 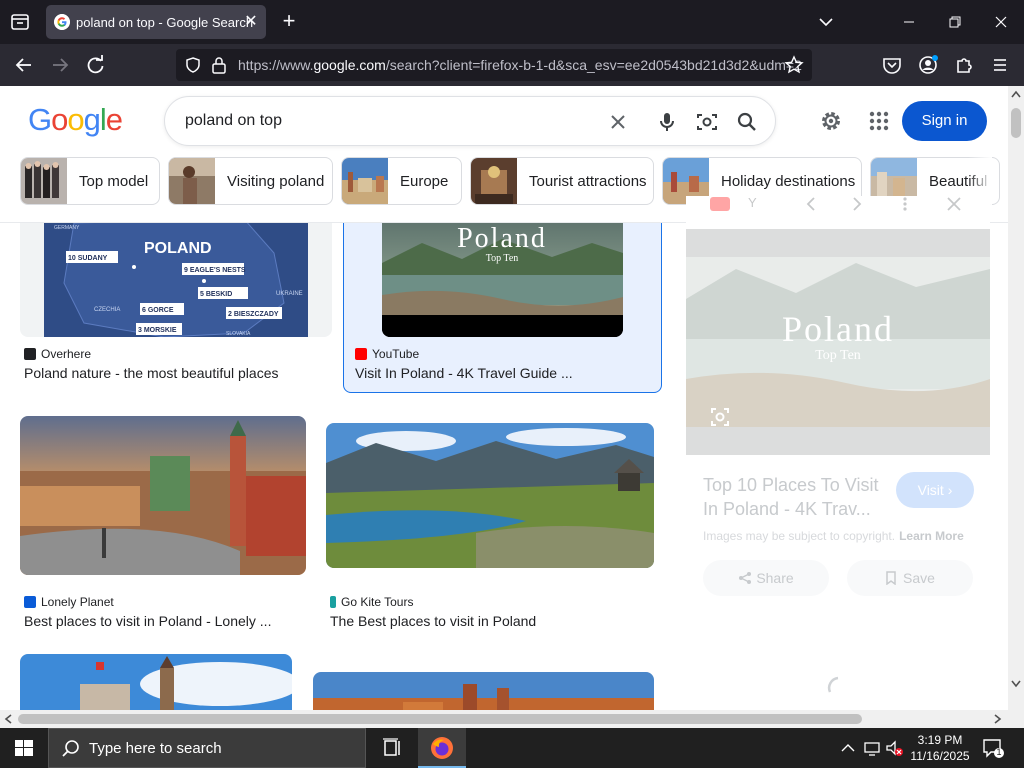 What do you see at coordinates (433, 621) in the screenshot?
I see `result-title: The Best places to visit in Poland` at bounding box center [433, 621].